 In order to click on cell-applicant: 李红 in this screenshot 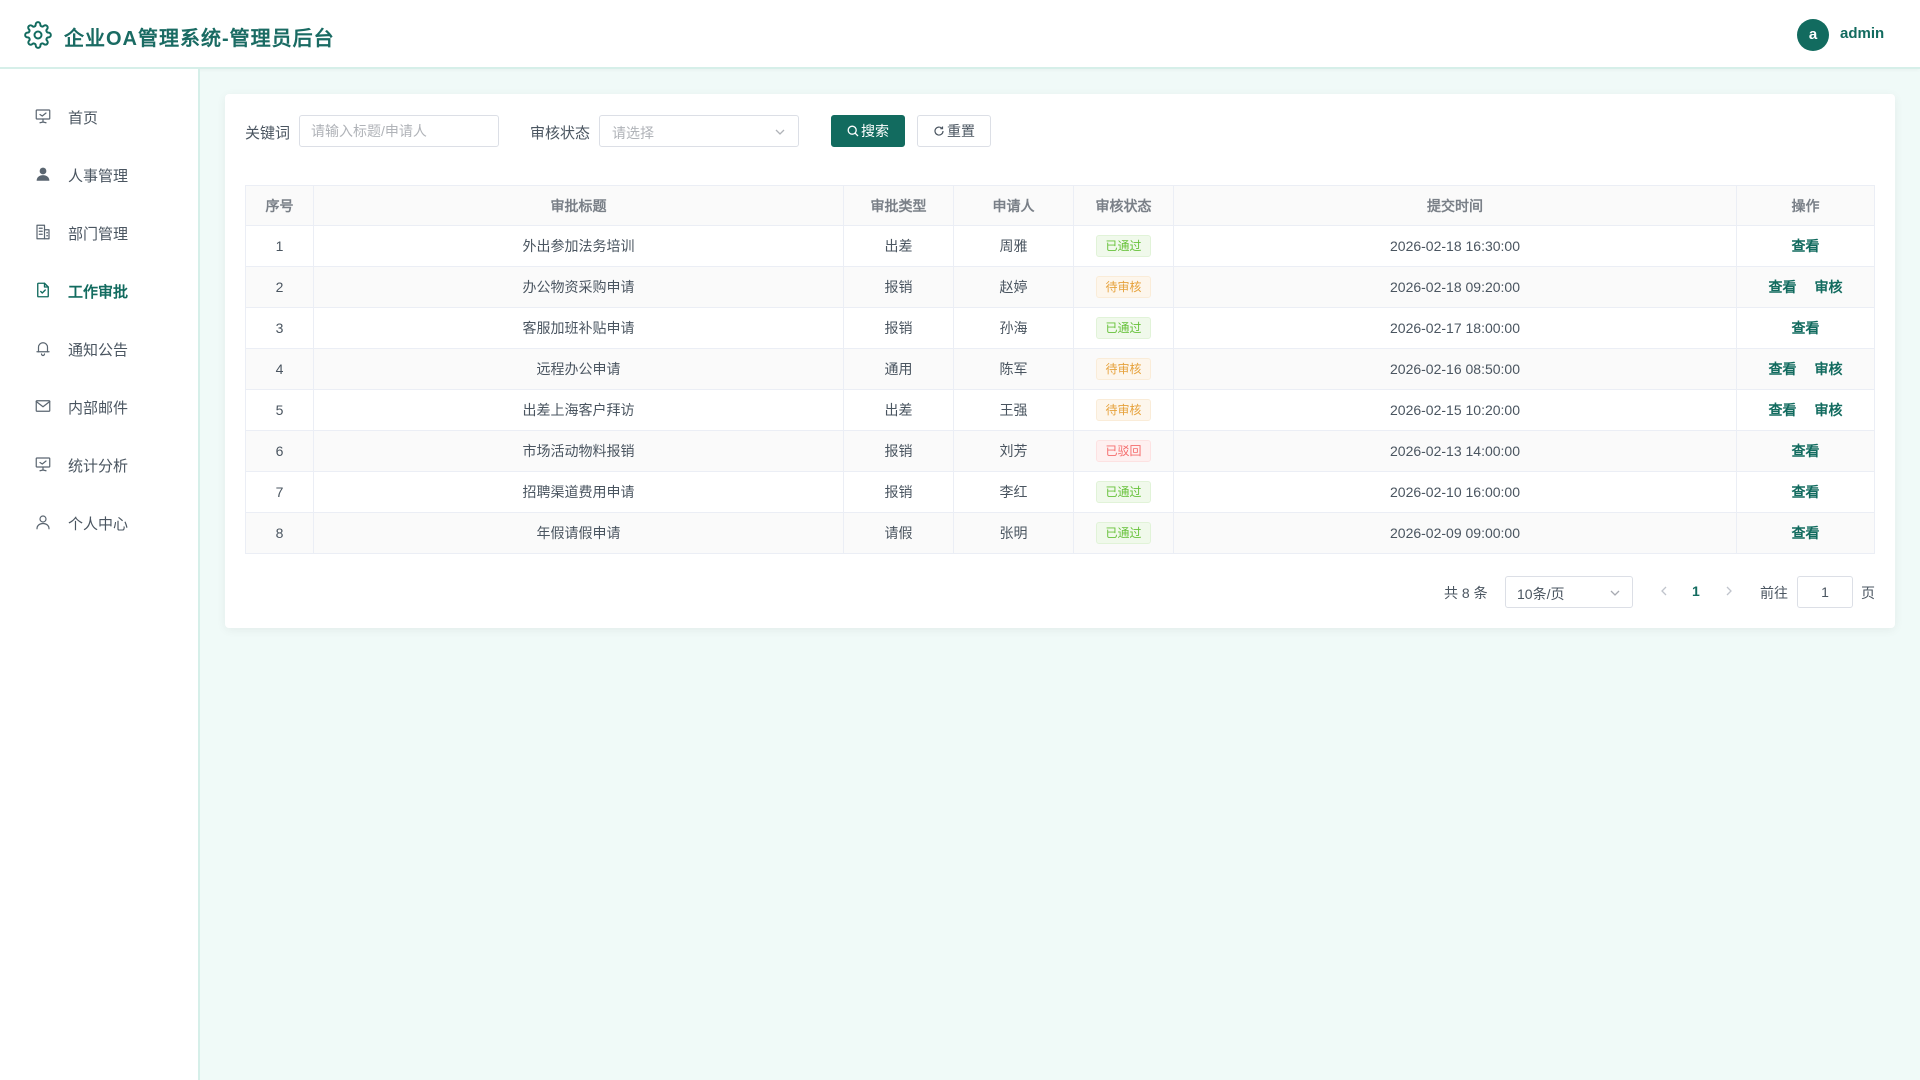, I will do `click(1013, 492)`.